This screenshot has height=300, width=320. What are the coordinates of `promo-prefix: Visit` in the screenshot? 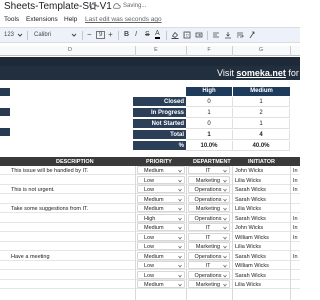 It's located at (227, 73).